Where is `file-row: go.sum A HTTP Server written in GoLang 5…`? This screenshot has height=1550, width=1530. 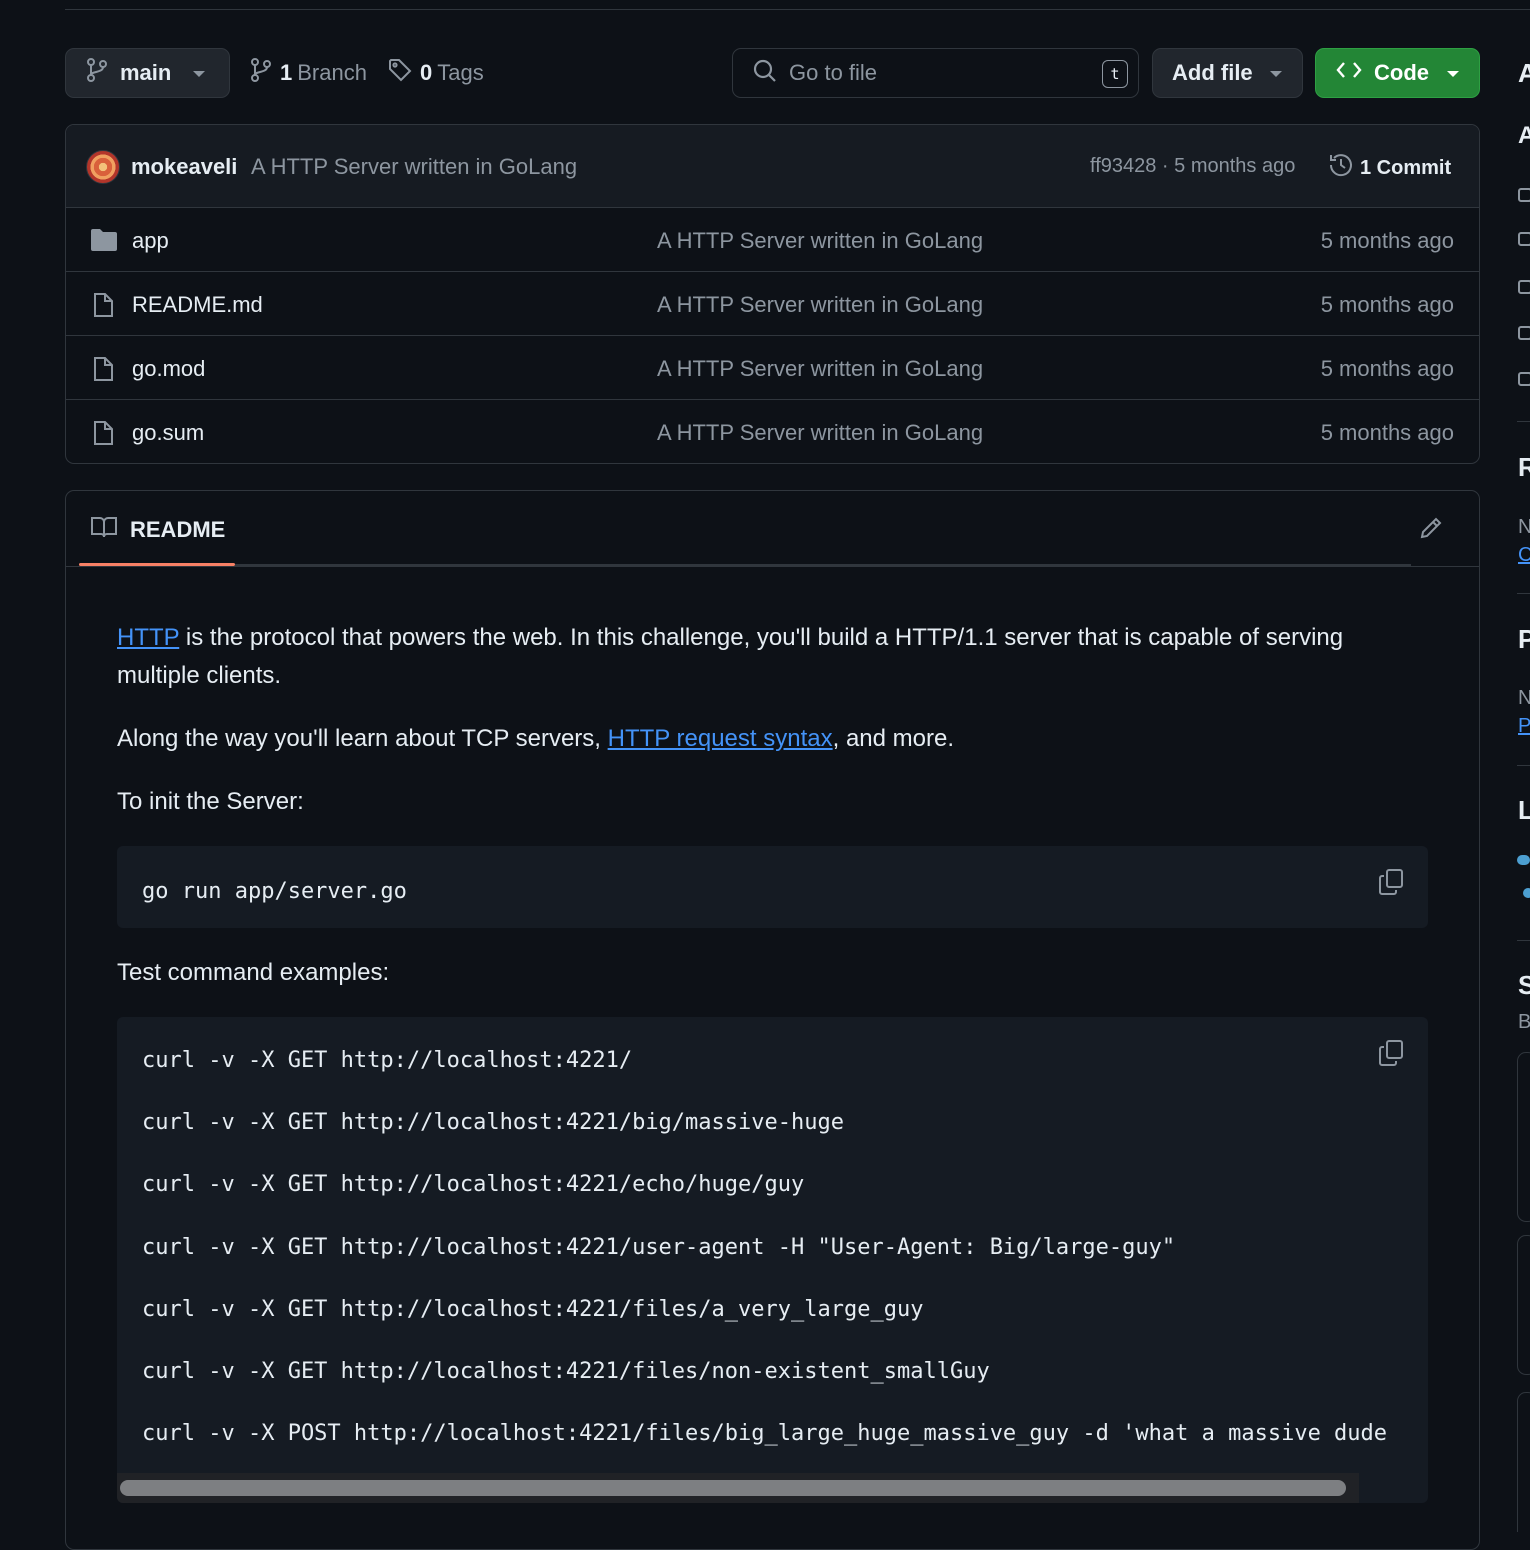 file-row: go.sum A HTTP Server written in GoLang 5… is located at coordinates (772, 431).